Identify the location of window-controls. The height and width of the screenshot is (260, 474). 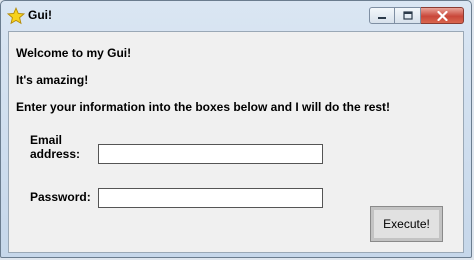
(416, 15).